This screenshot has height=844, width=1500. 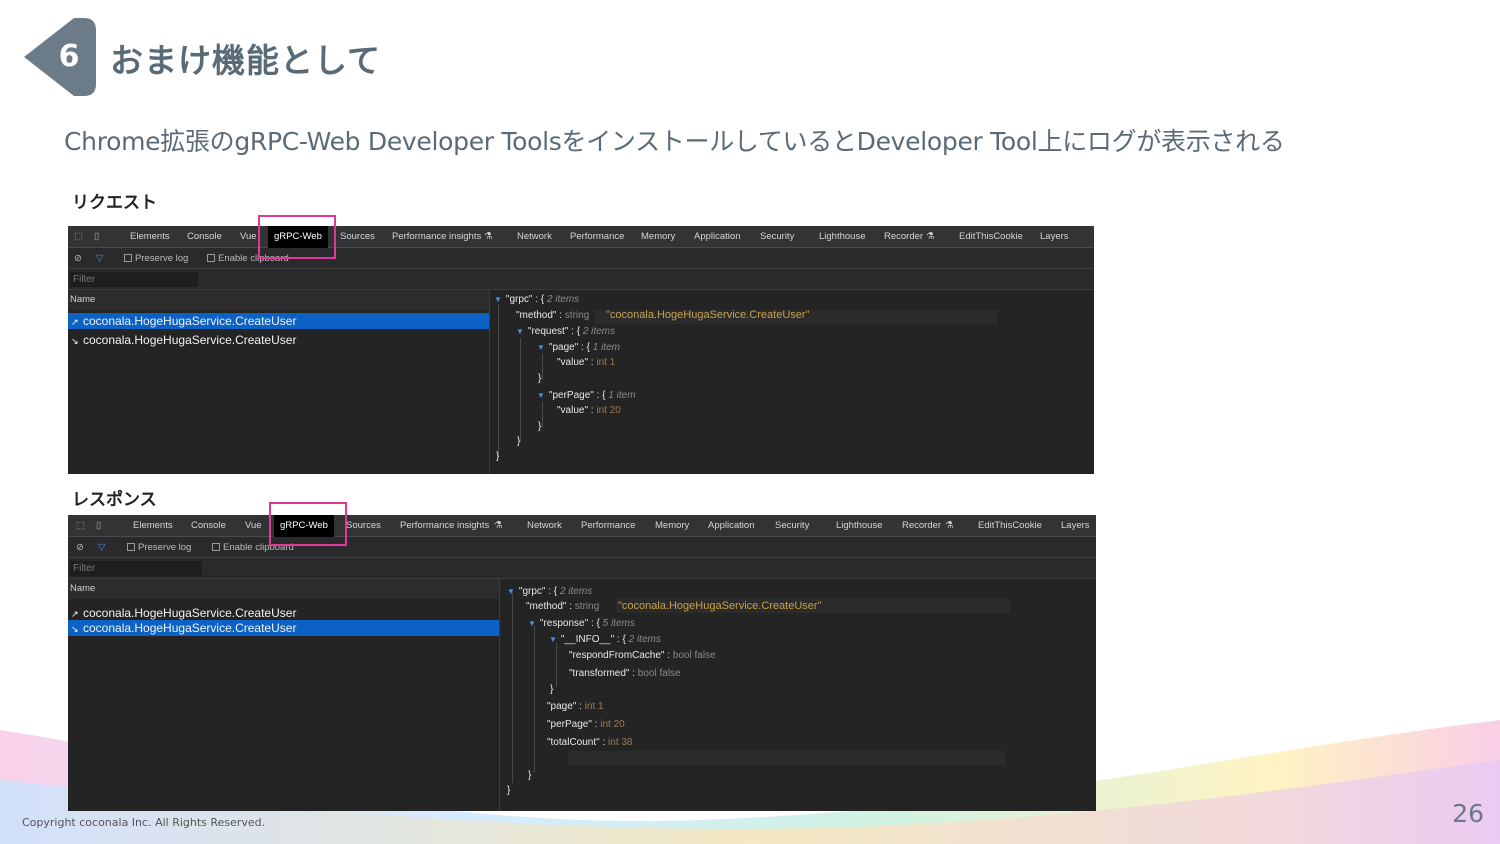 I want to click on json-line-total-count: "totalCount" : int 38, so click(x=590, y=742).